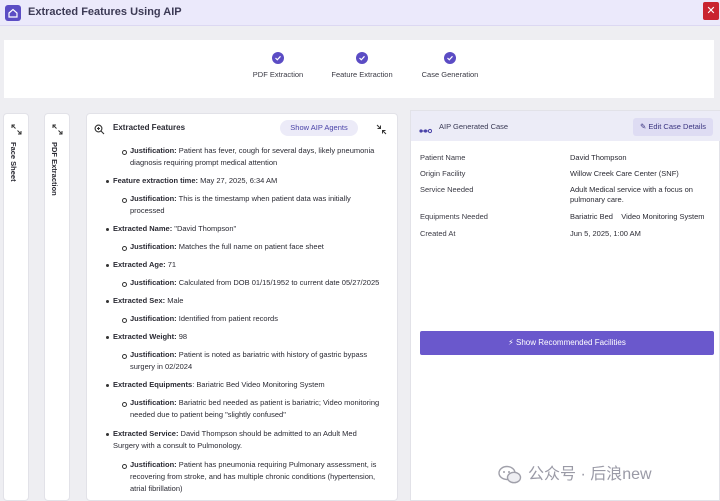 This screenshot has width=720, height=501. Describe the element at coordinates (605, 233) in the screenshot. I see `value-created-at: Jun 5, 2025, 1:00 AM` at that location.